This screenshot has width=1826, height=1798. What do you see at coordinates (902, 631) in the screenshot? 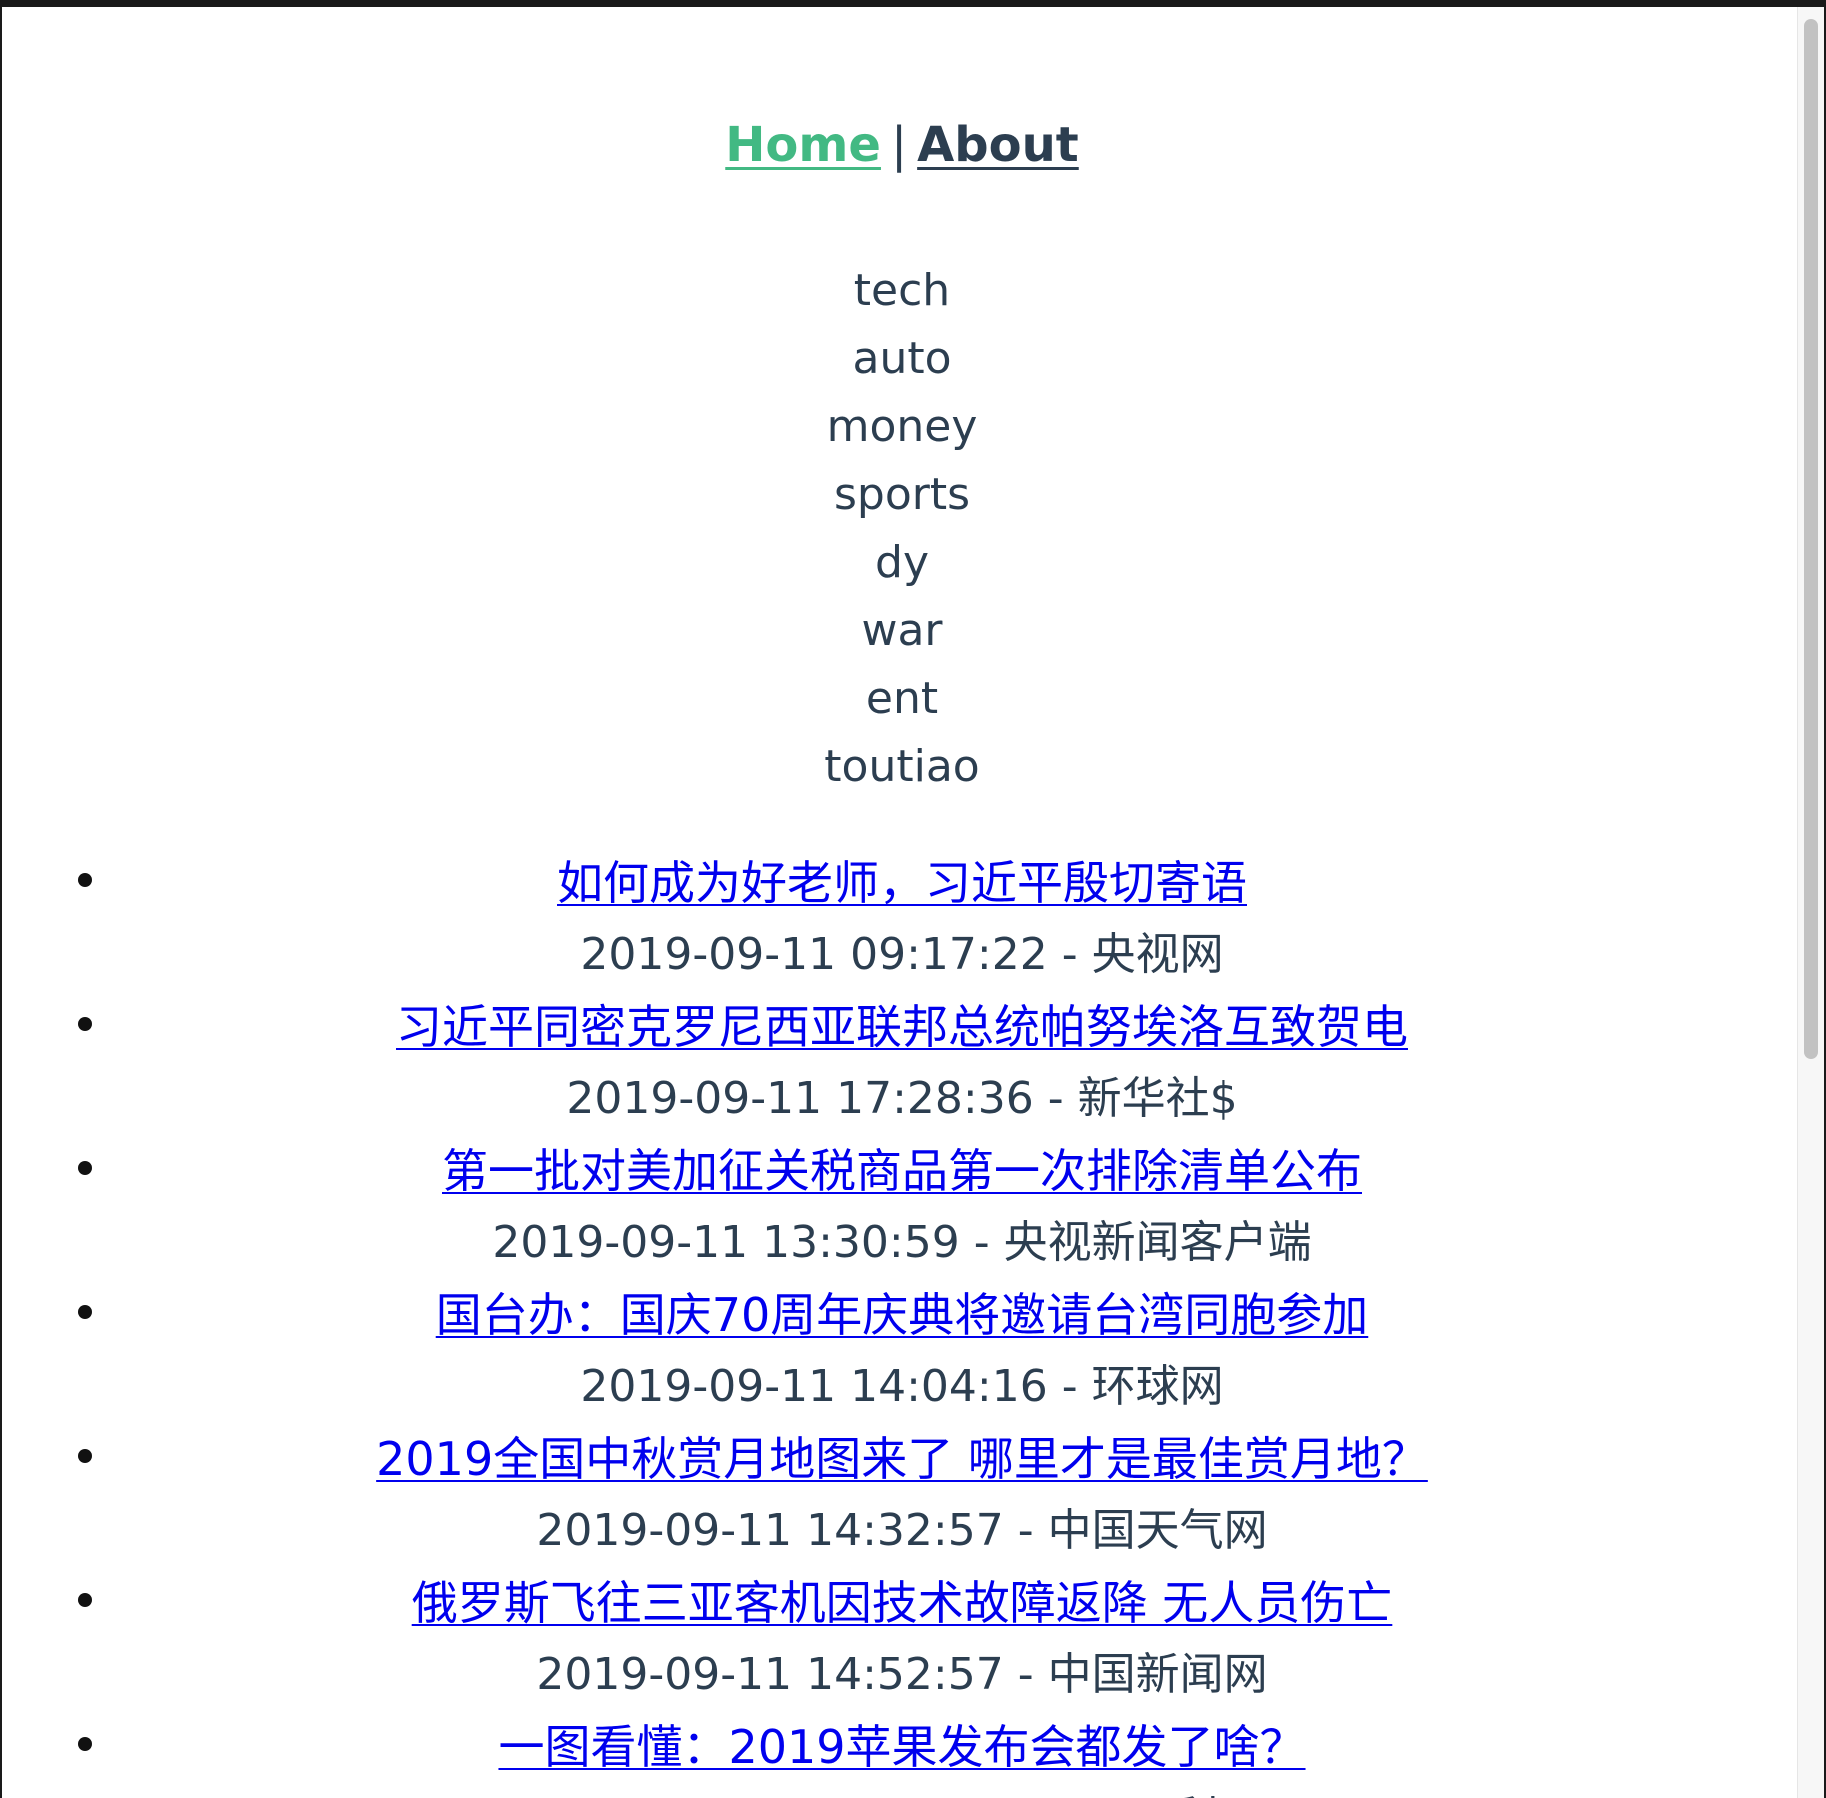
I see `category-item-war: war` at bounding box center [902, 631].